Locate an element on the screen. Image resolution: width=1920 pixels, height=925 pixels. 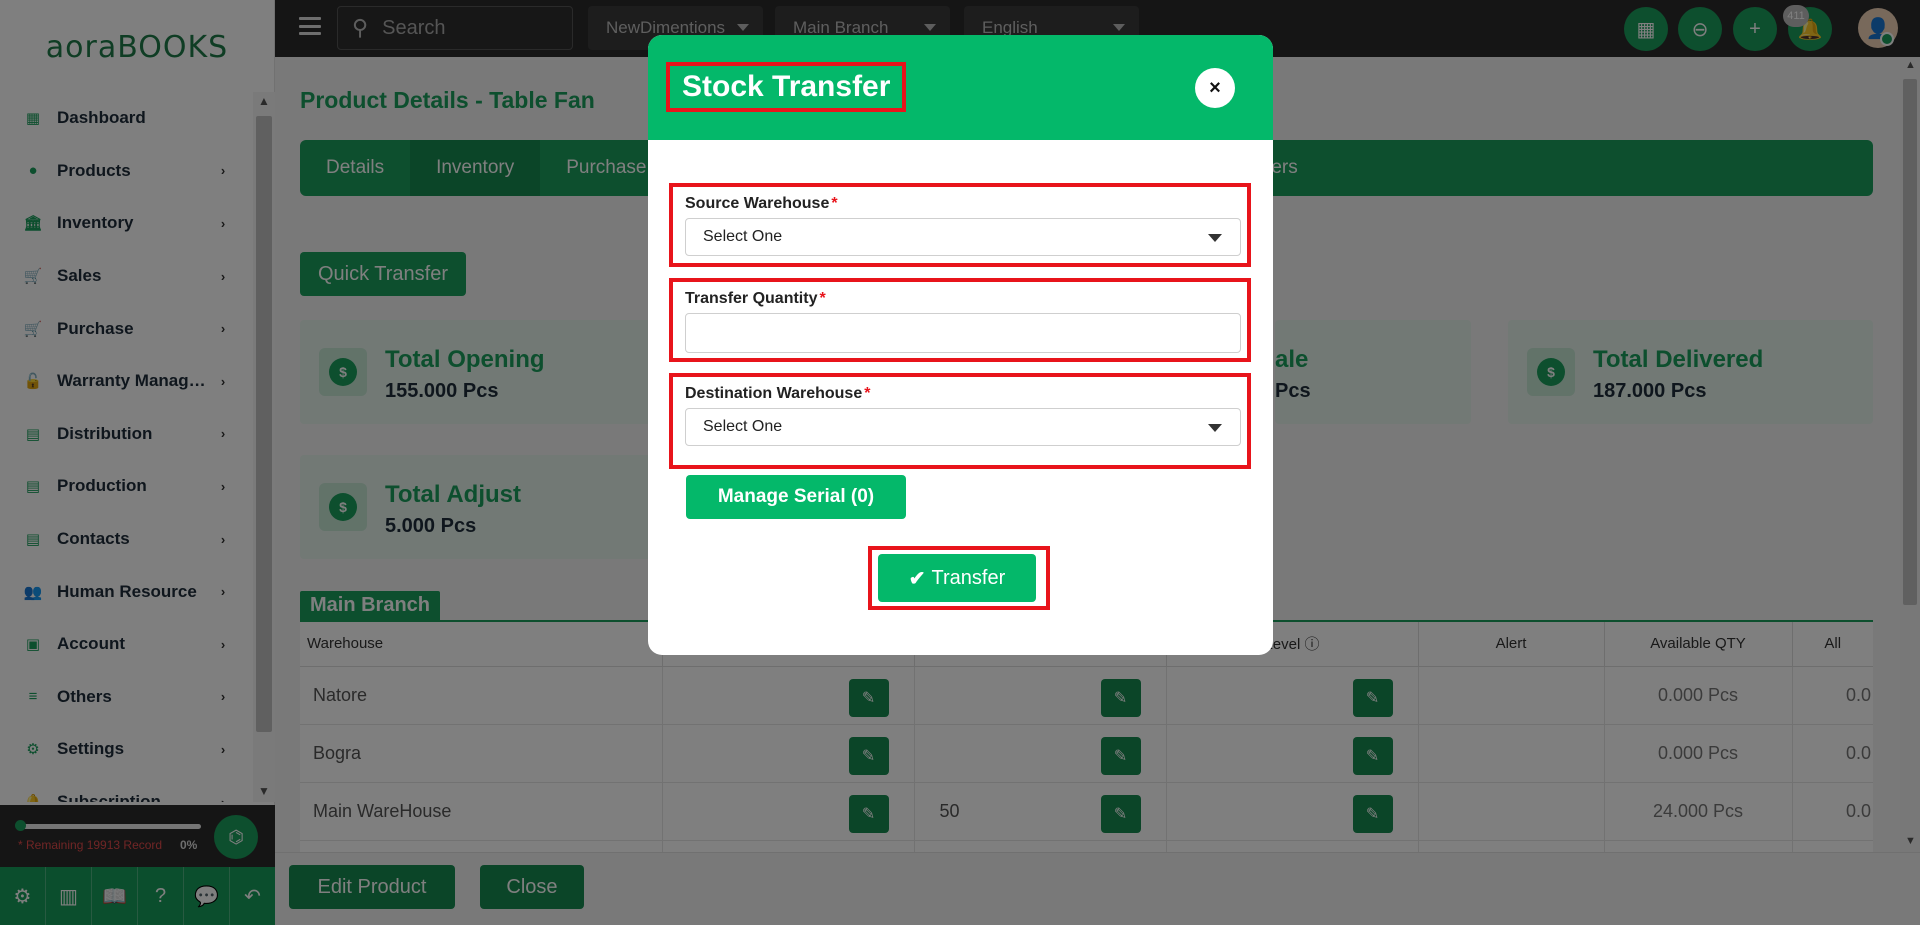
transfer-quantity-label: Transfer Quantity * is located at coordinates (755, 298).